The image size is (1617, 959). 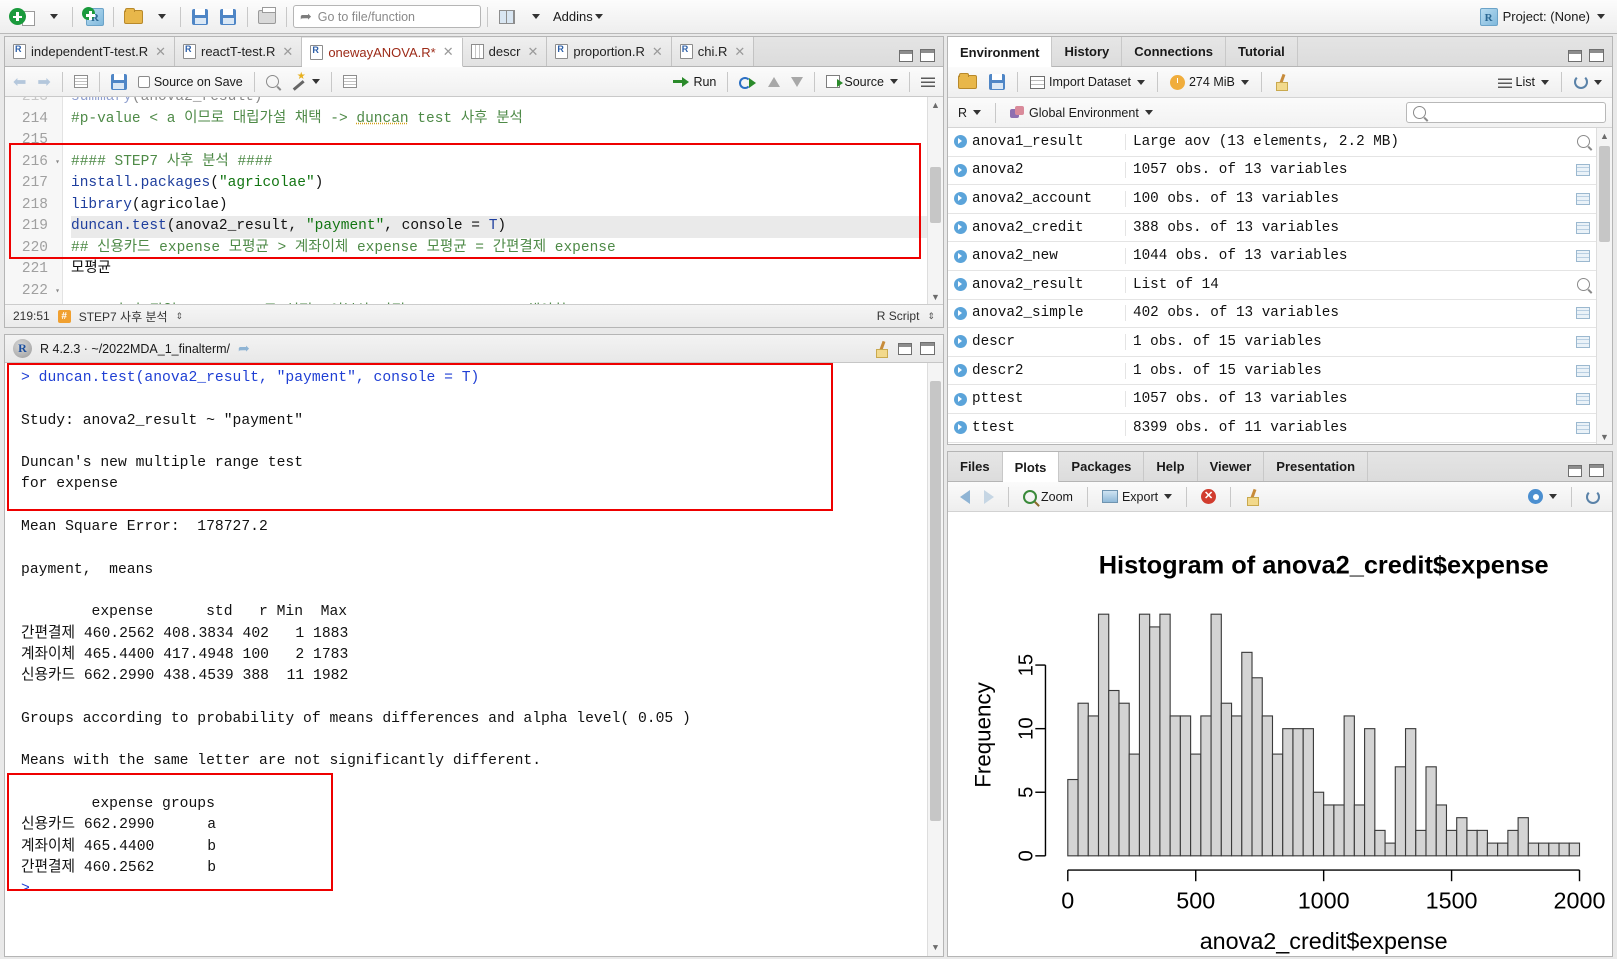 What do you see at coordinates (1048, 497) in the screenshot?
I see `zoom-plot-button: Zoom` at bounding box center [1048, 497].